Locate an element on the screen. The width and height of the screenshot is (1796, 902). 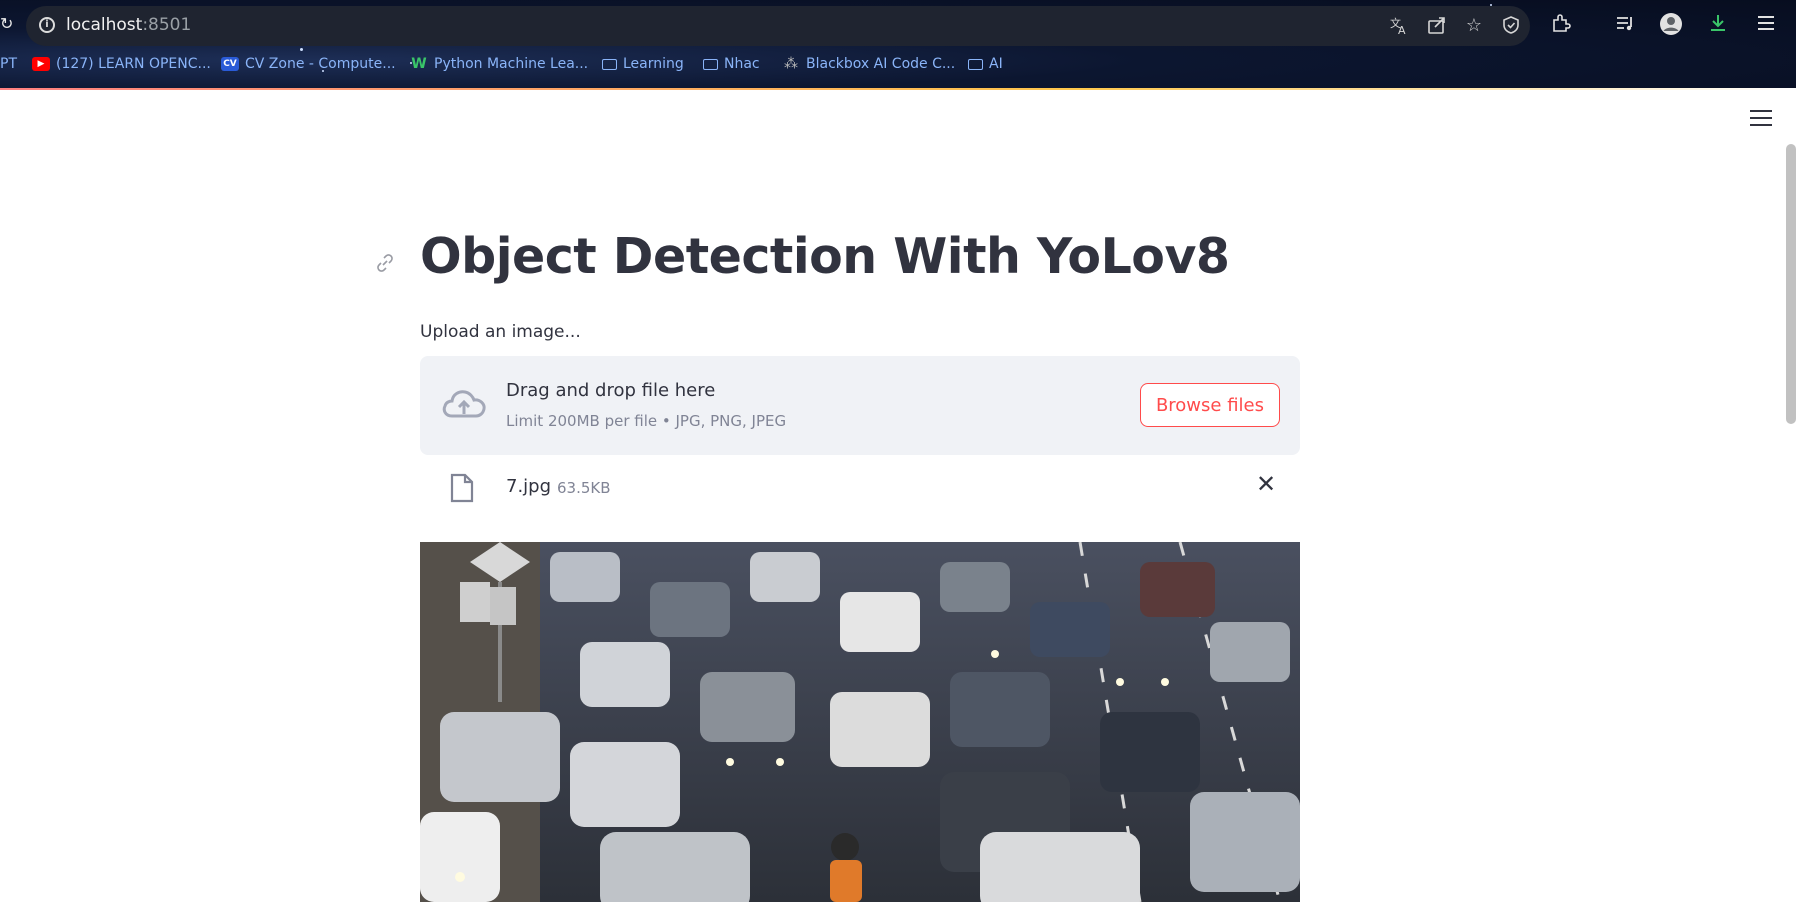
translate-icon: 文A is located at coordinates (1399, 26).